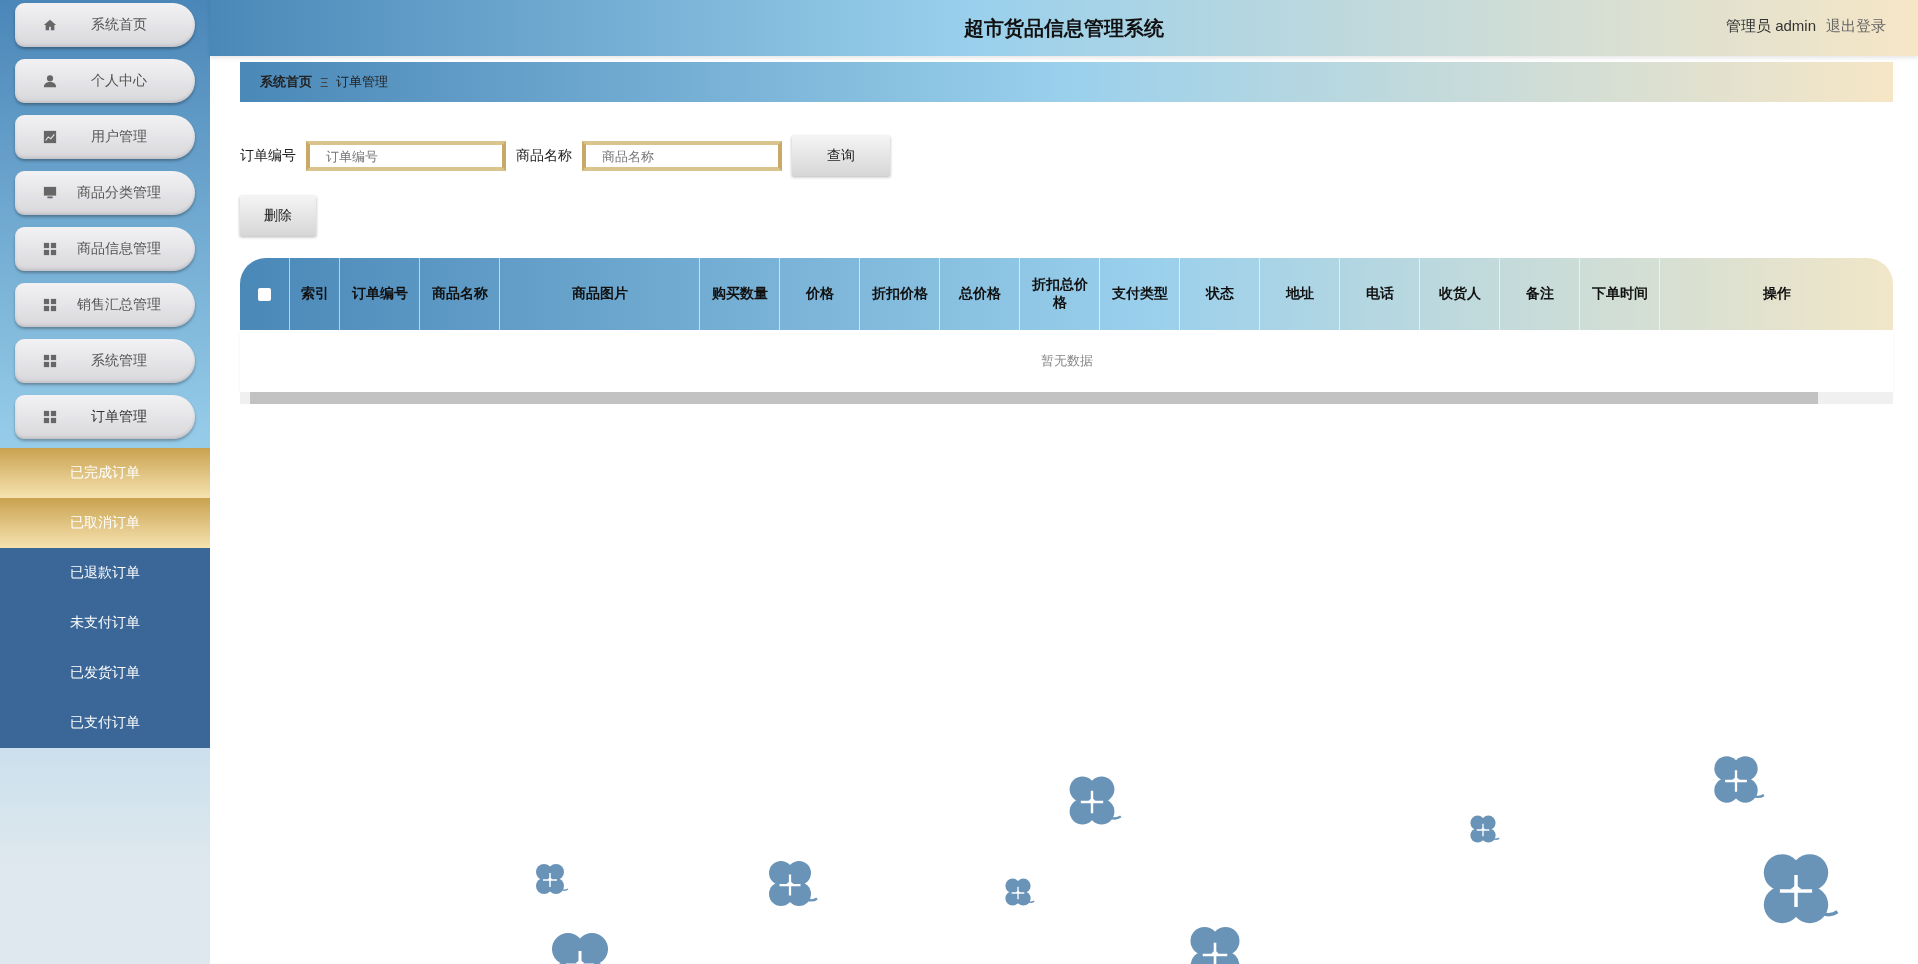 Image resolution: width=1918 pixels, height=964 pixels. I want to click on app-title: 超市货品信息管理系统, so click(1064, 28).